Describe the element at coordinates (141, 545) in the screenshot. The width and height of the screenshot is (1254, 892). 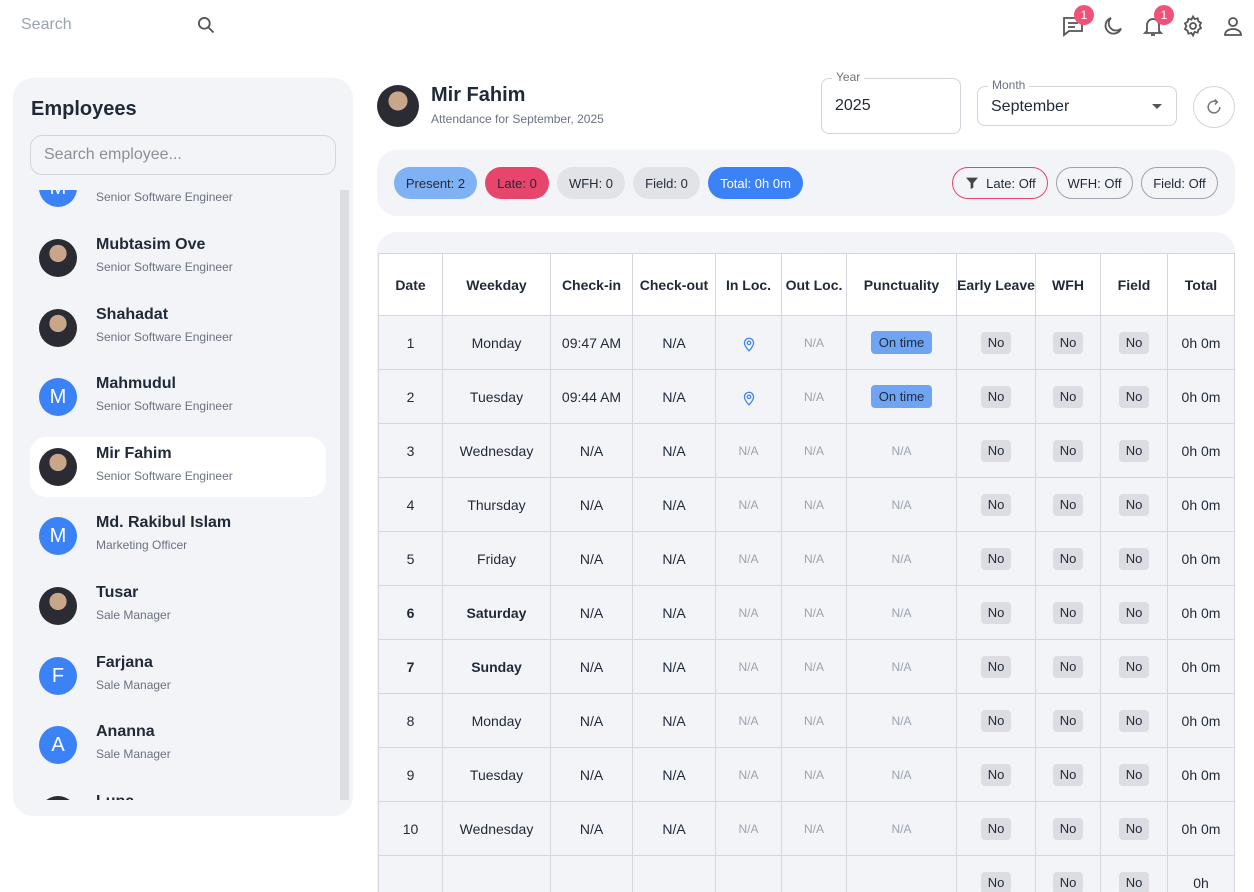
I see `employee-role: Marketing Officer` at that location.